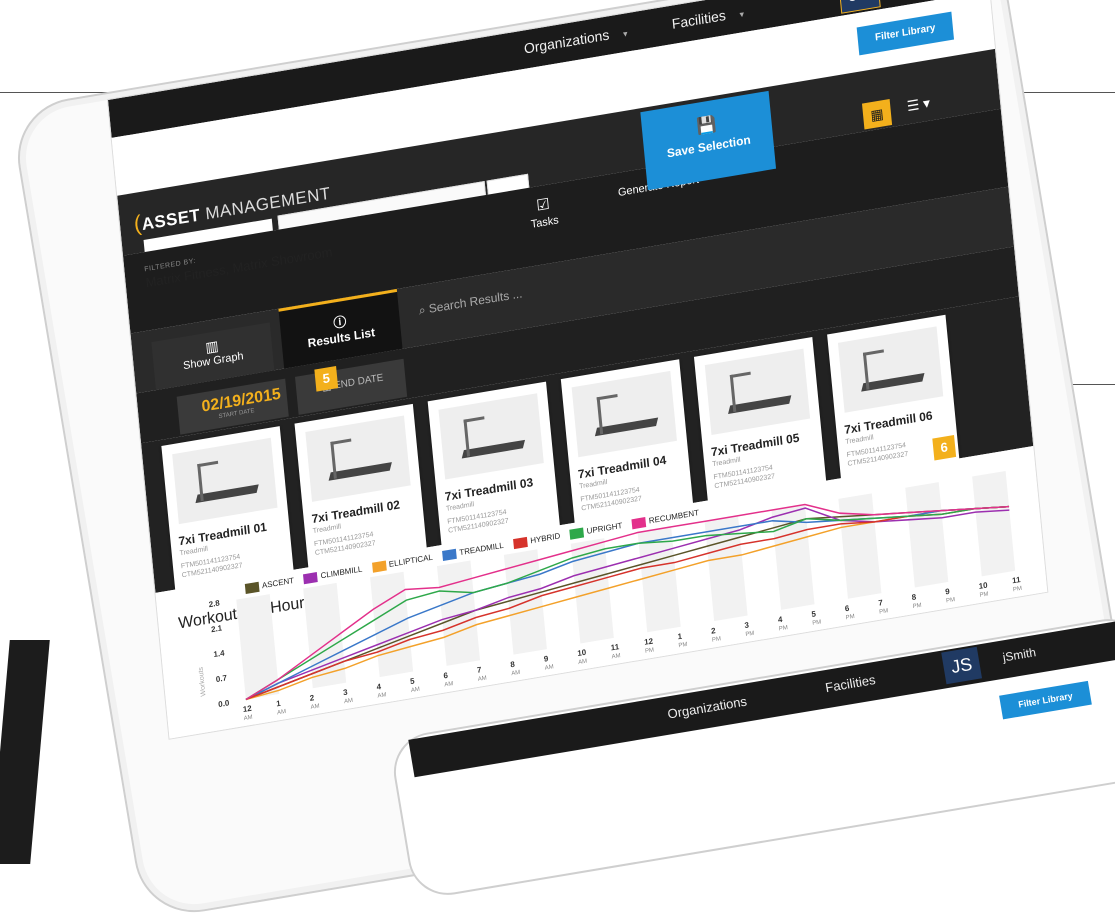 The height and width of the screenshot is (921, 1115). Describe the element at coordinates (1019, 654) in the screenshot. I see `second-username: jSmith` at that location.